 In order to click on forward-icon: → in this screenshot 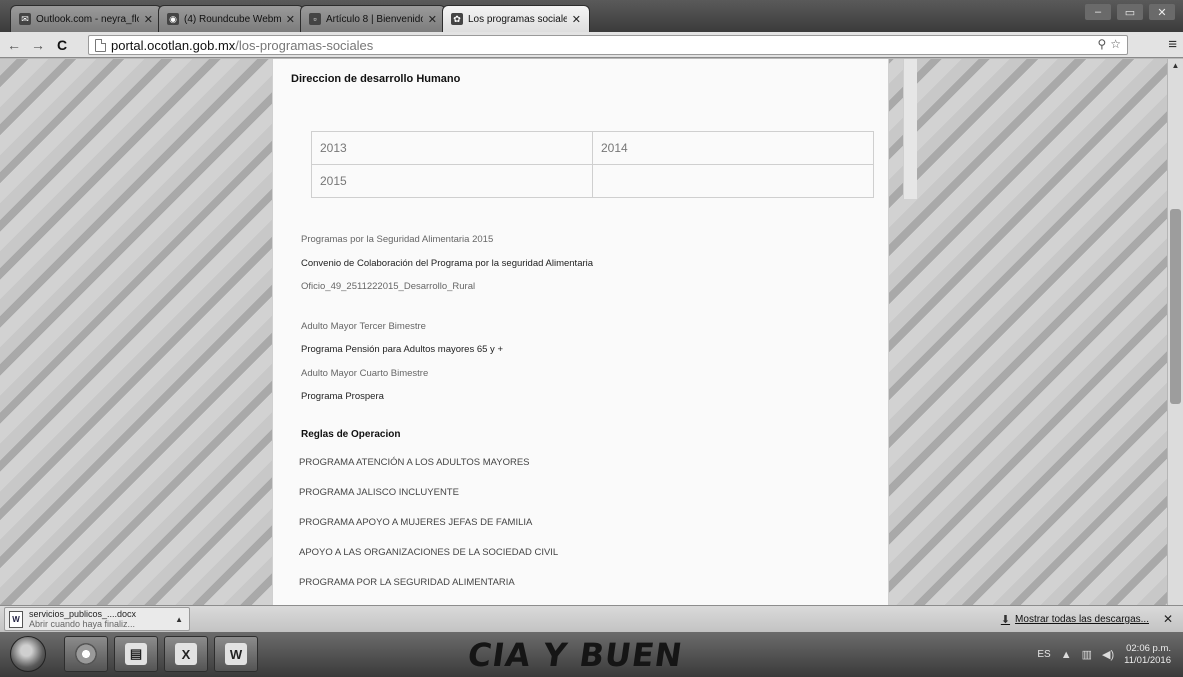, I will do `click(38, 45)`.